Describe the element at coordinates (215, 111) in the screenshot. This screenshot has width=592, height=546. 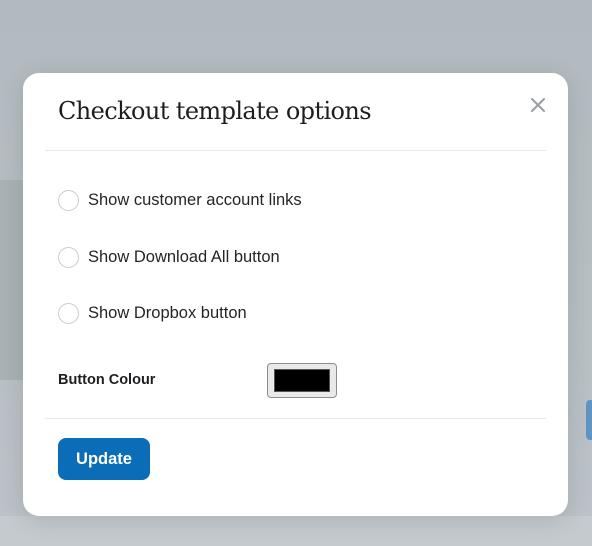
I see `modal-title: Checkout template options` at that location.